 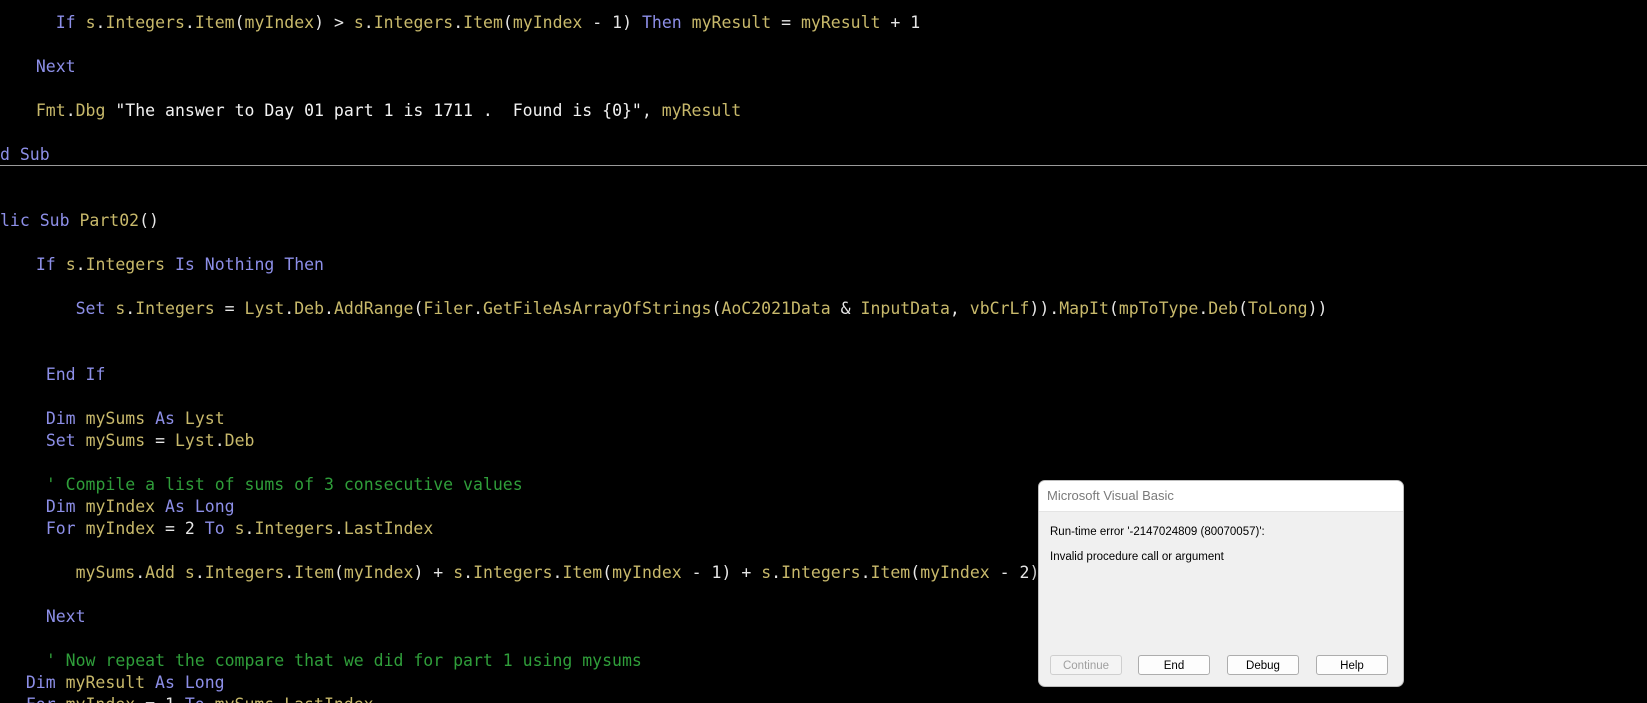 I want to click on dialog-titlebar: Microsoft Visual Basic, so click(x=1221, y=496).